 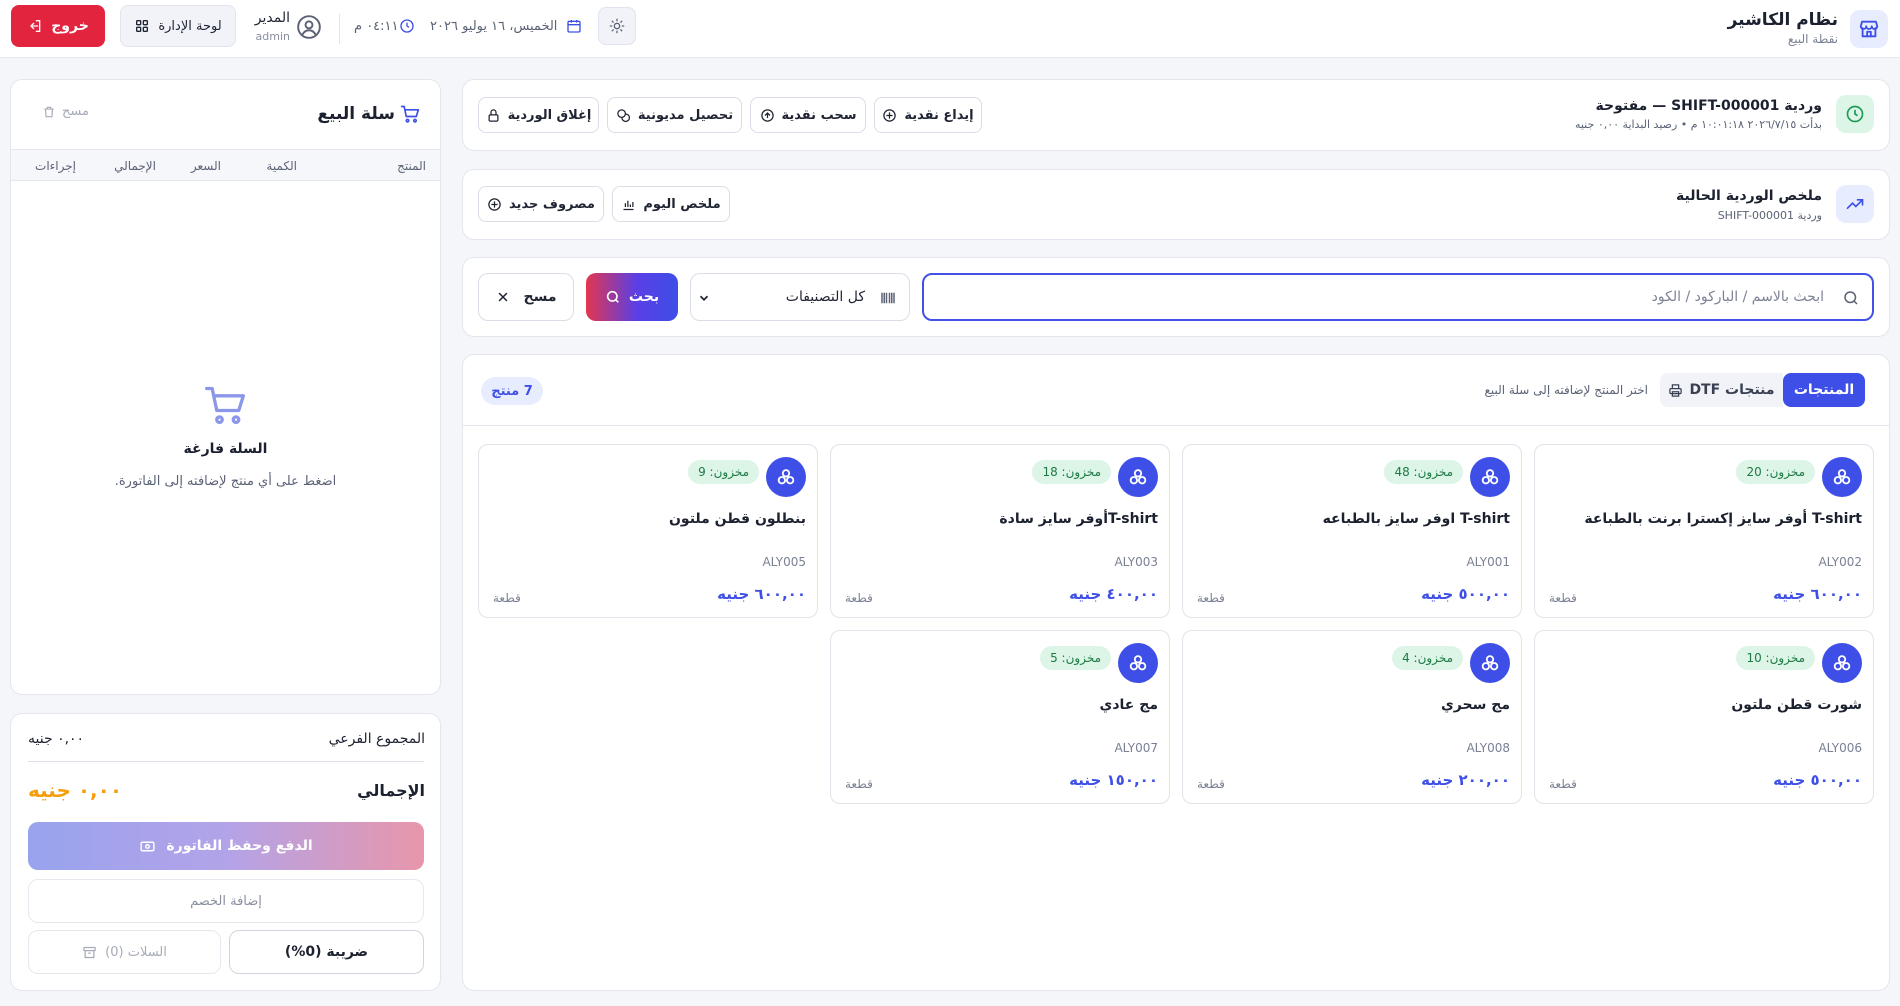 What do you see at coordinates (147, 846) in the screenshot?
I see `cash-icon` at bounding box center [147, 846].